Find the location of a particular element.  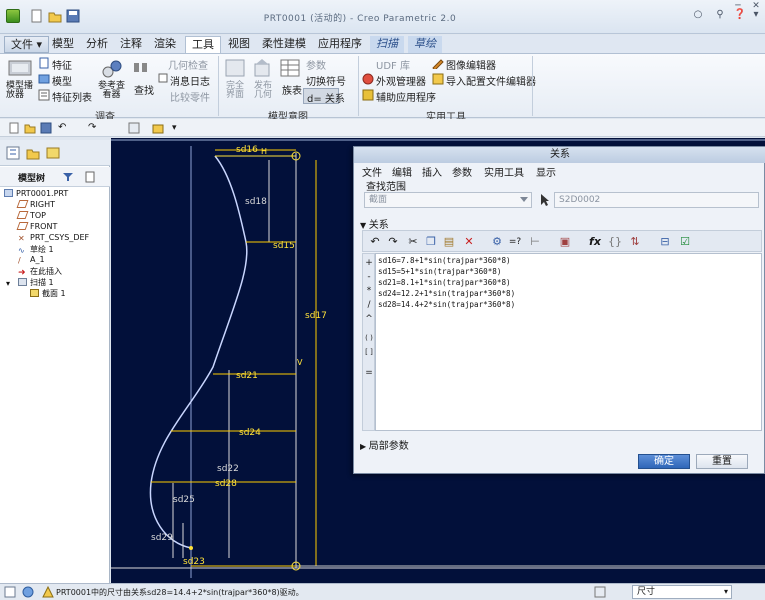

show-dimension-icon: ⊢ is located at coordinates (535, 242).